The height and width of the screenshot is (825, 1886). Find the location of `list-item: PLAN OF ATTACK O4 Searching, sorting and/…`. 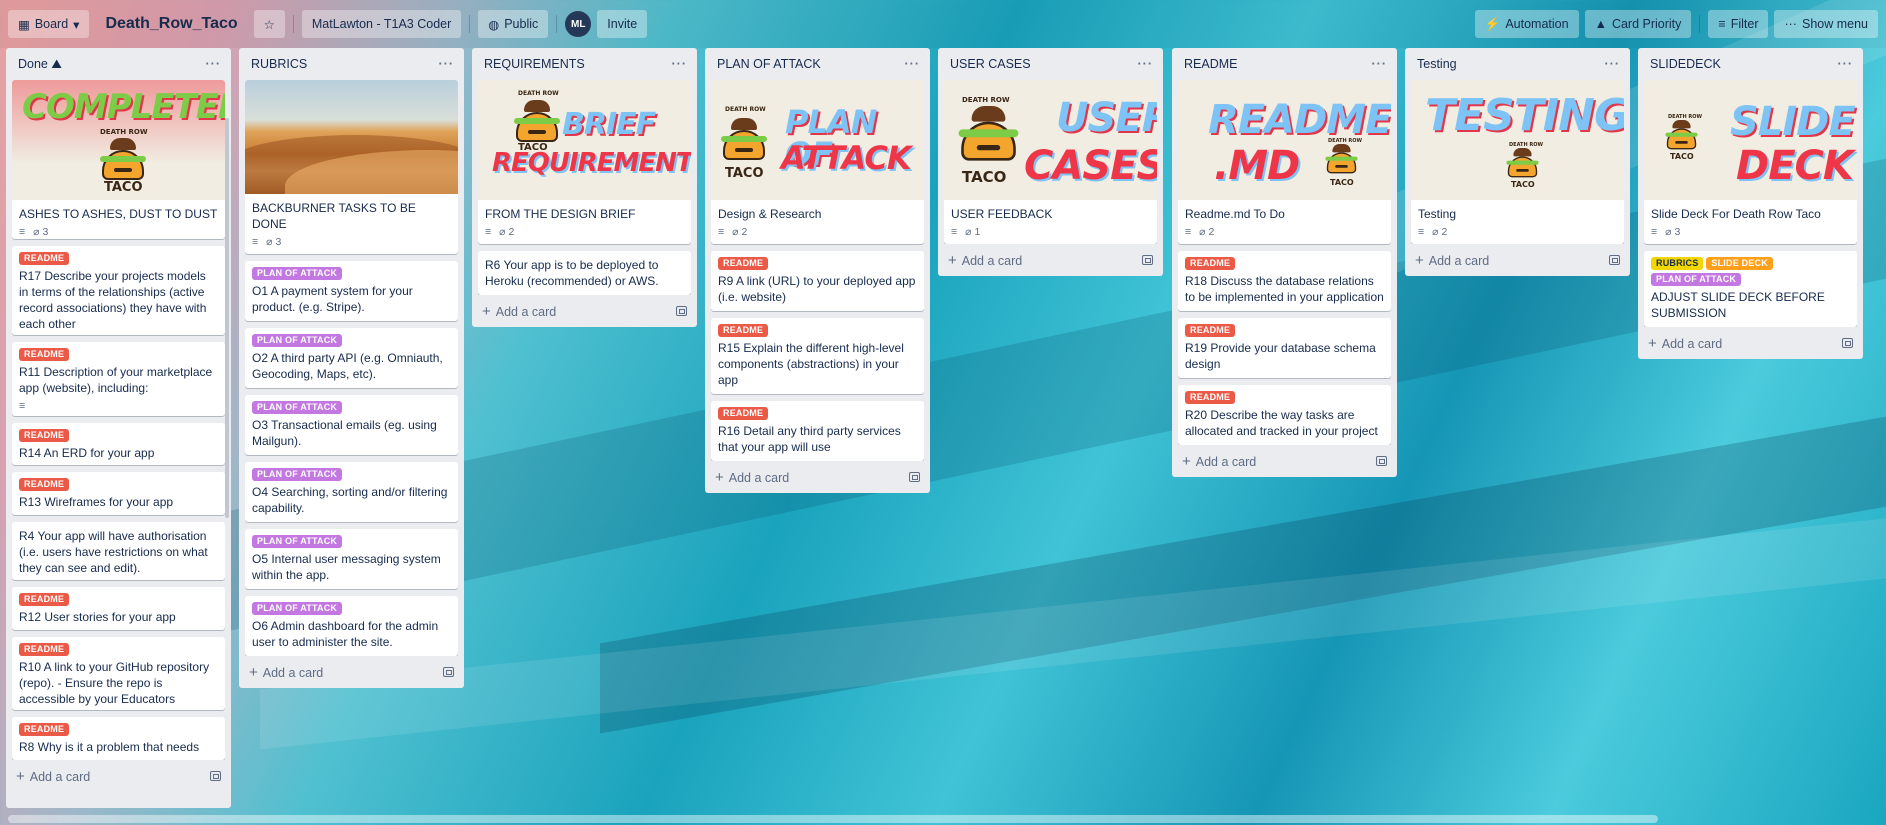

list-item: PLAN OF ATTACK O4 Searching, sorting and/… is located at coordinates (351, 492).